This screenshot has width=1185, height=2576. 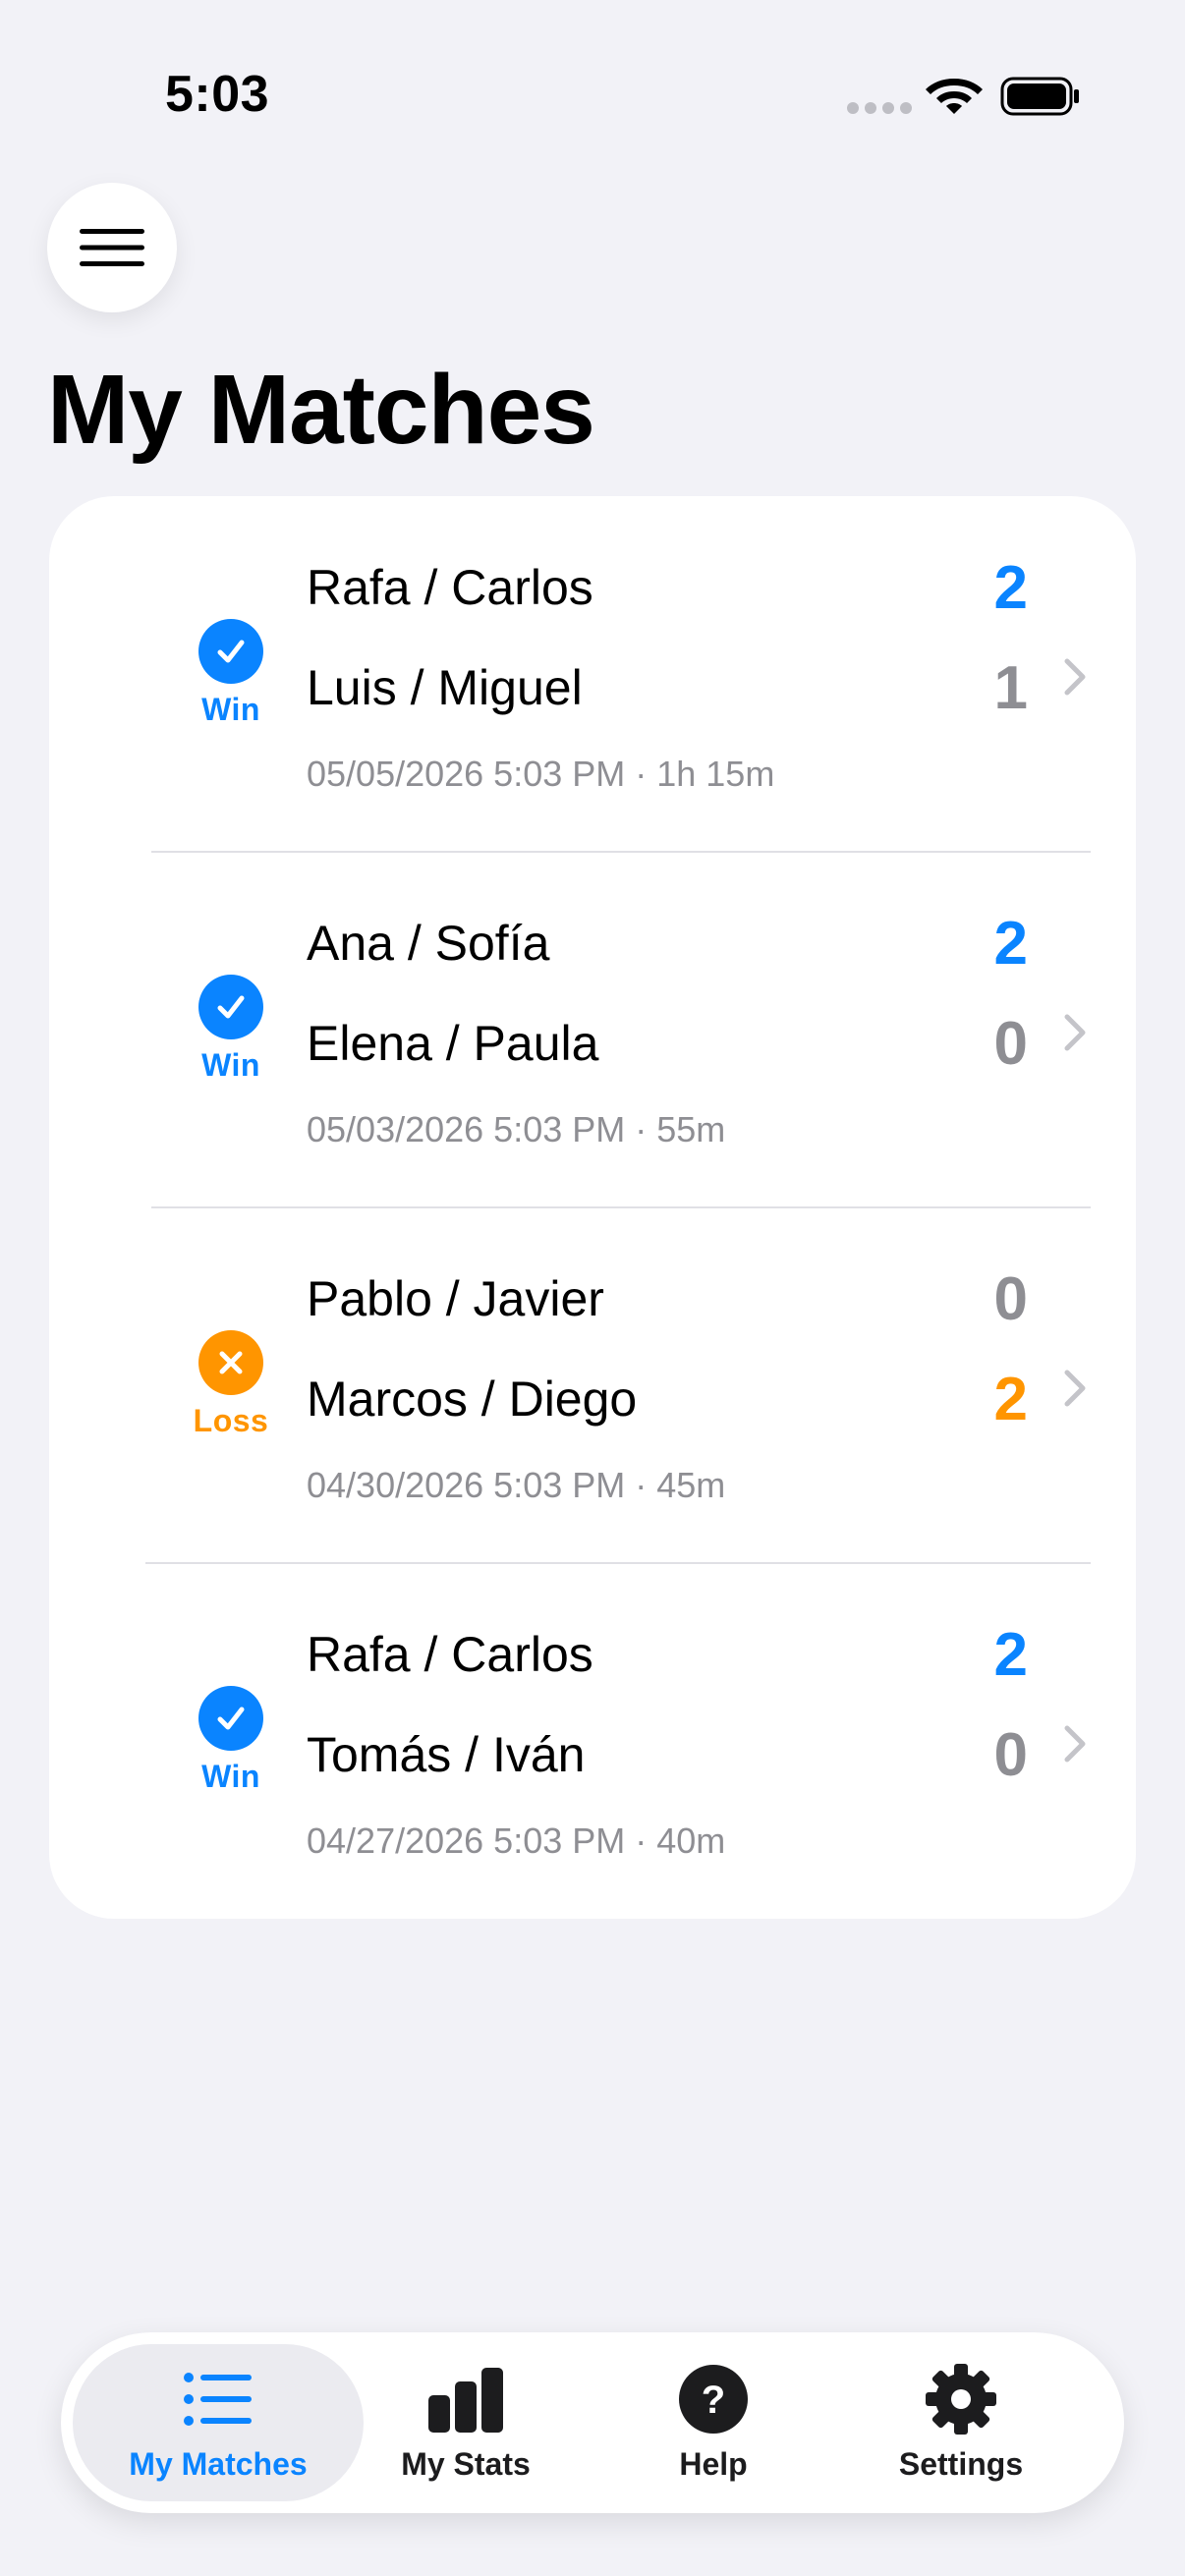 I want to click on wifi-icon, so click(x=955, y=96).